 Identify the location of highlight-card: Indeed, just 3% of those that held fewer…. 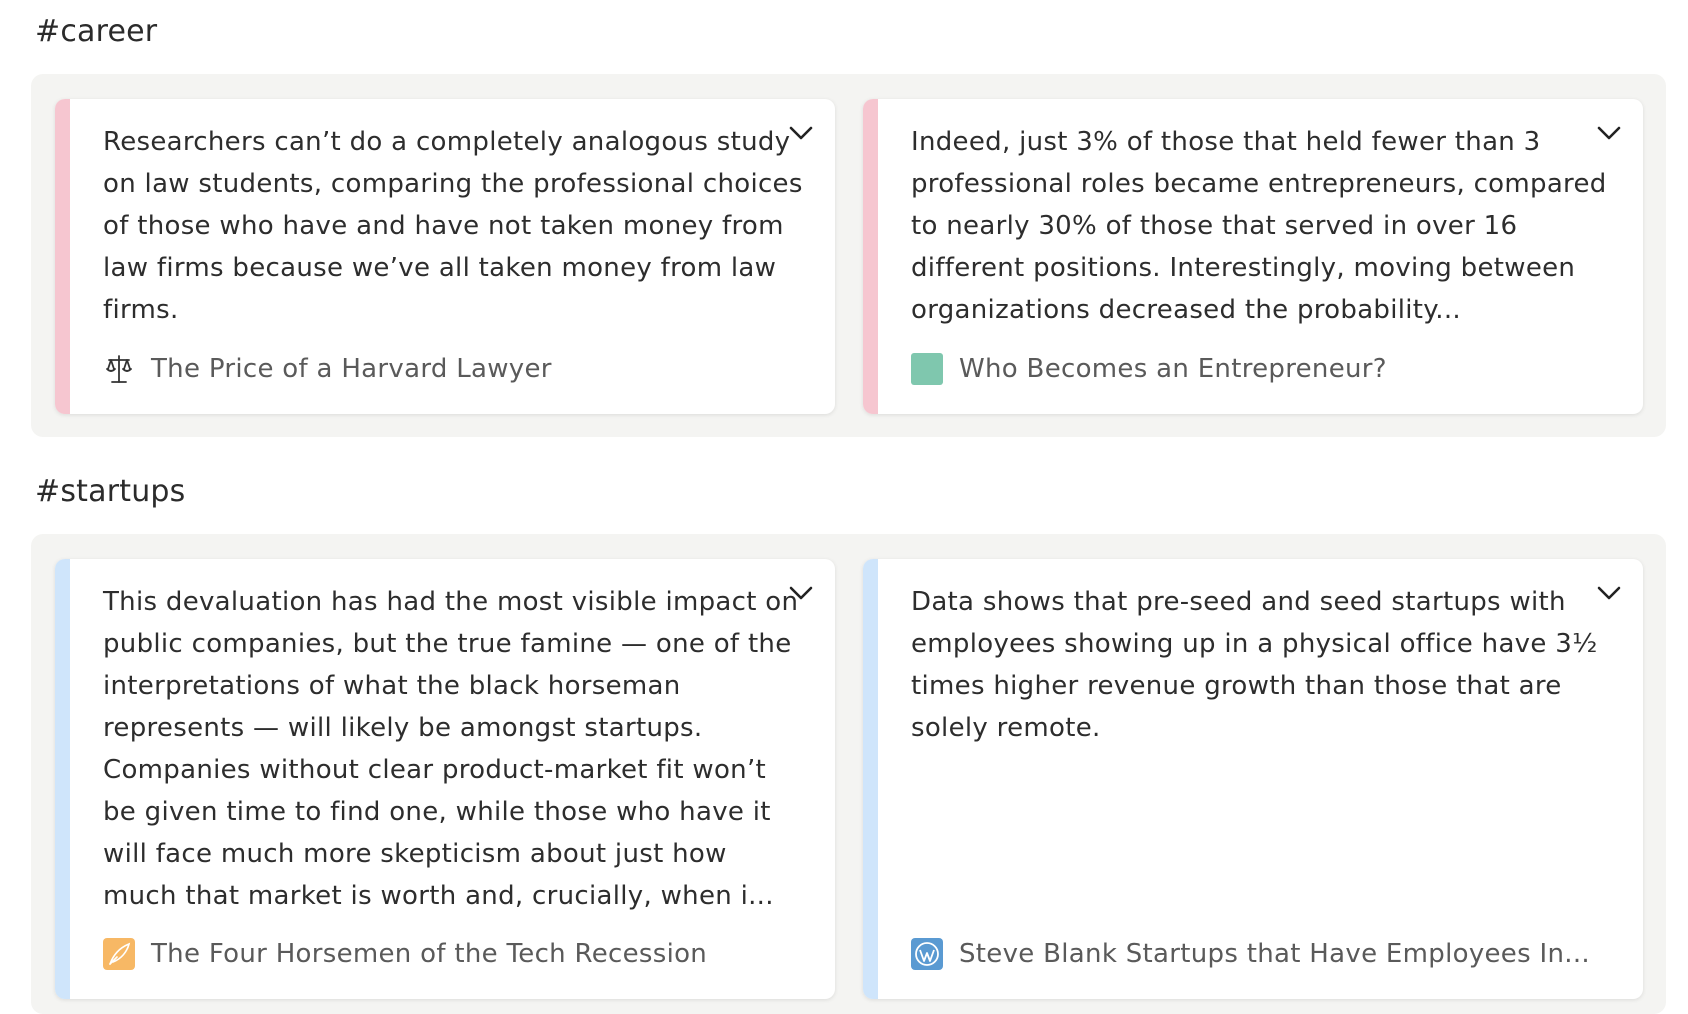
(1253, 256).